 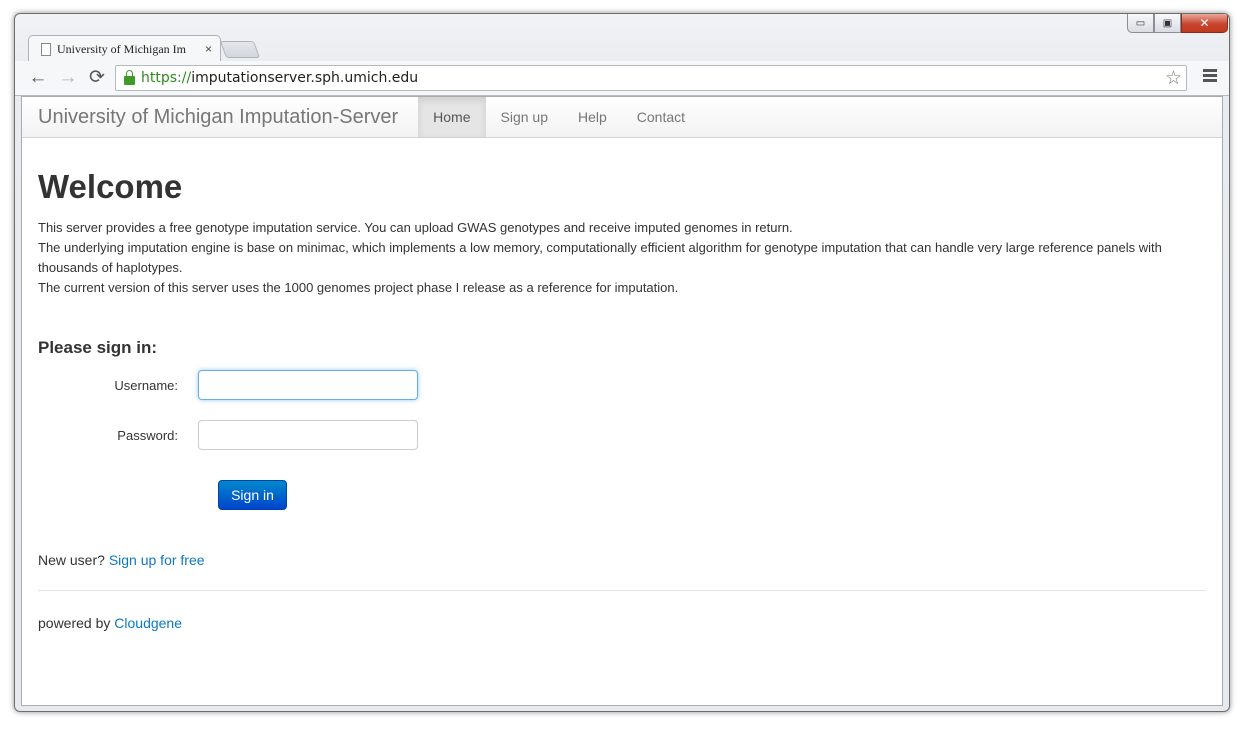 I want to click on signin-heading: Please sign in:, so click(x=98, y=347).